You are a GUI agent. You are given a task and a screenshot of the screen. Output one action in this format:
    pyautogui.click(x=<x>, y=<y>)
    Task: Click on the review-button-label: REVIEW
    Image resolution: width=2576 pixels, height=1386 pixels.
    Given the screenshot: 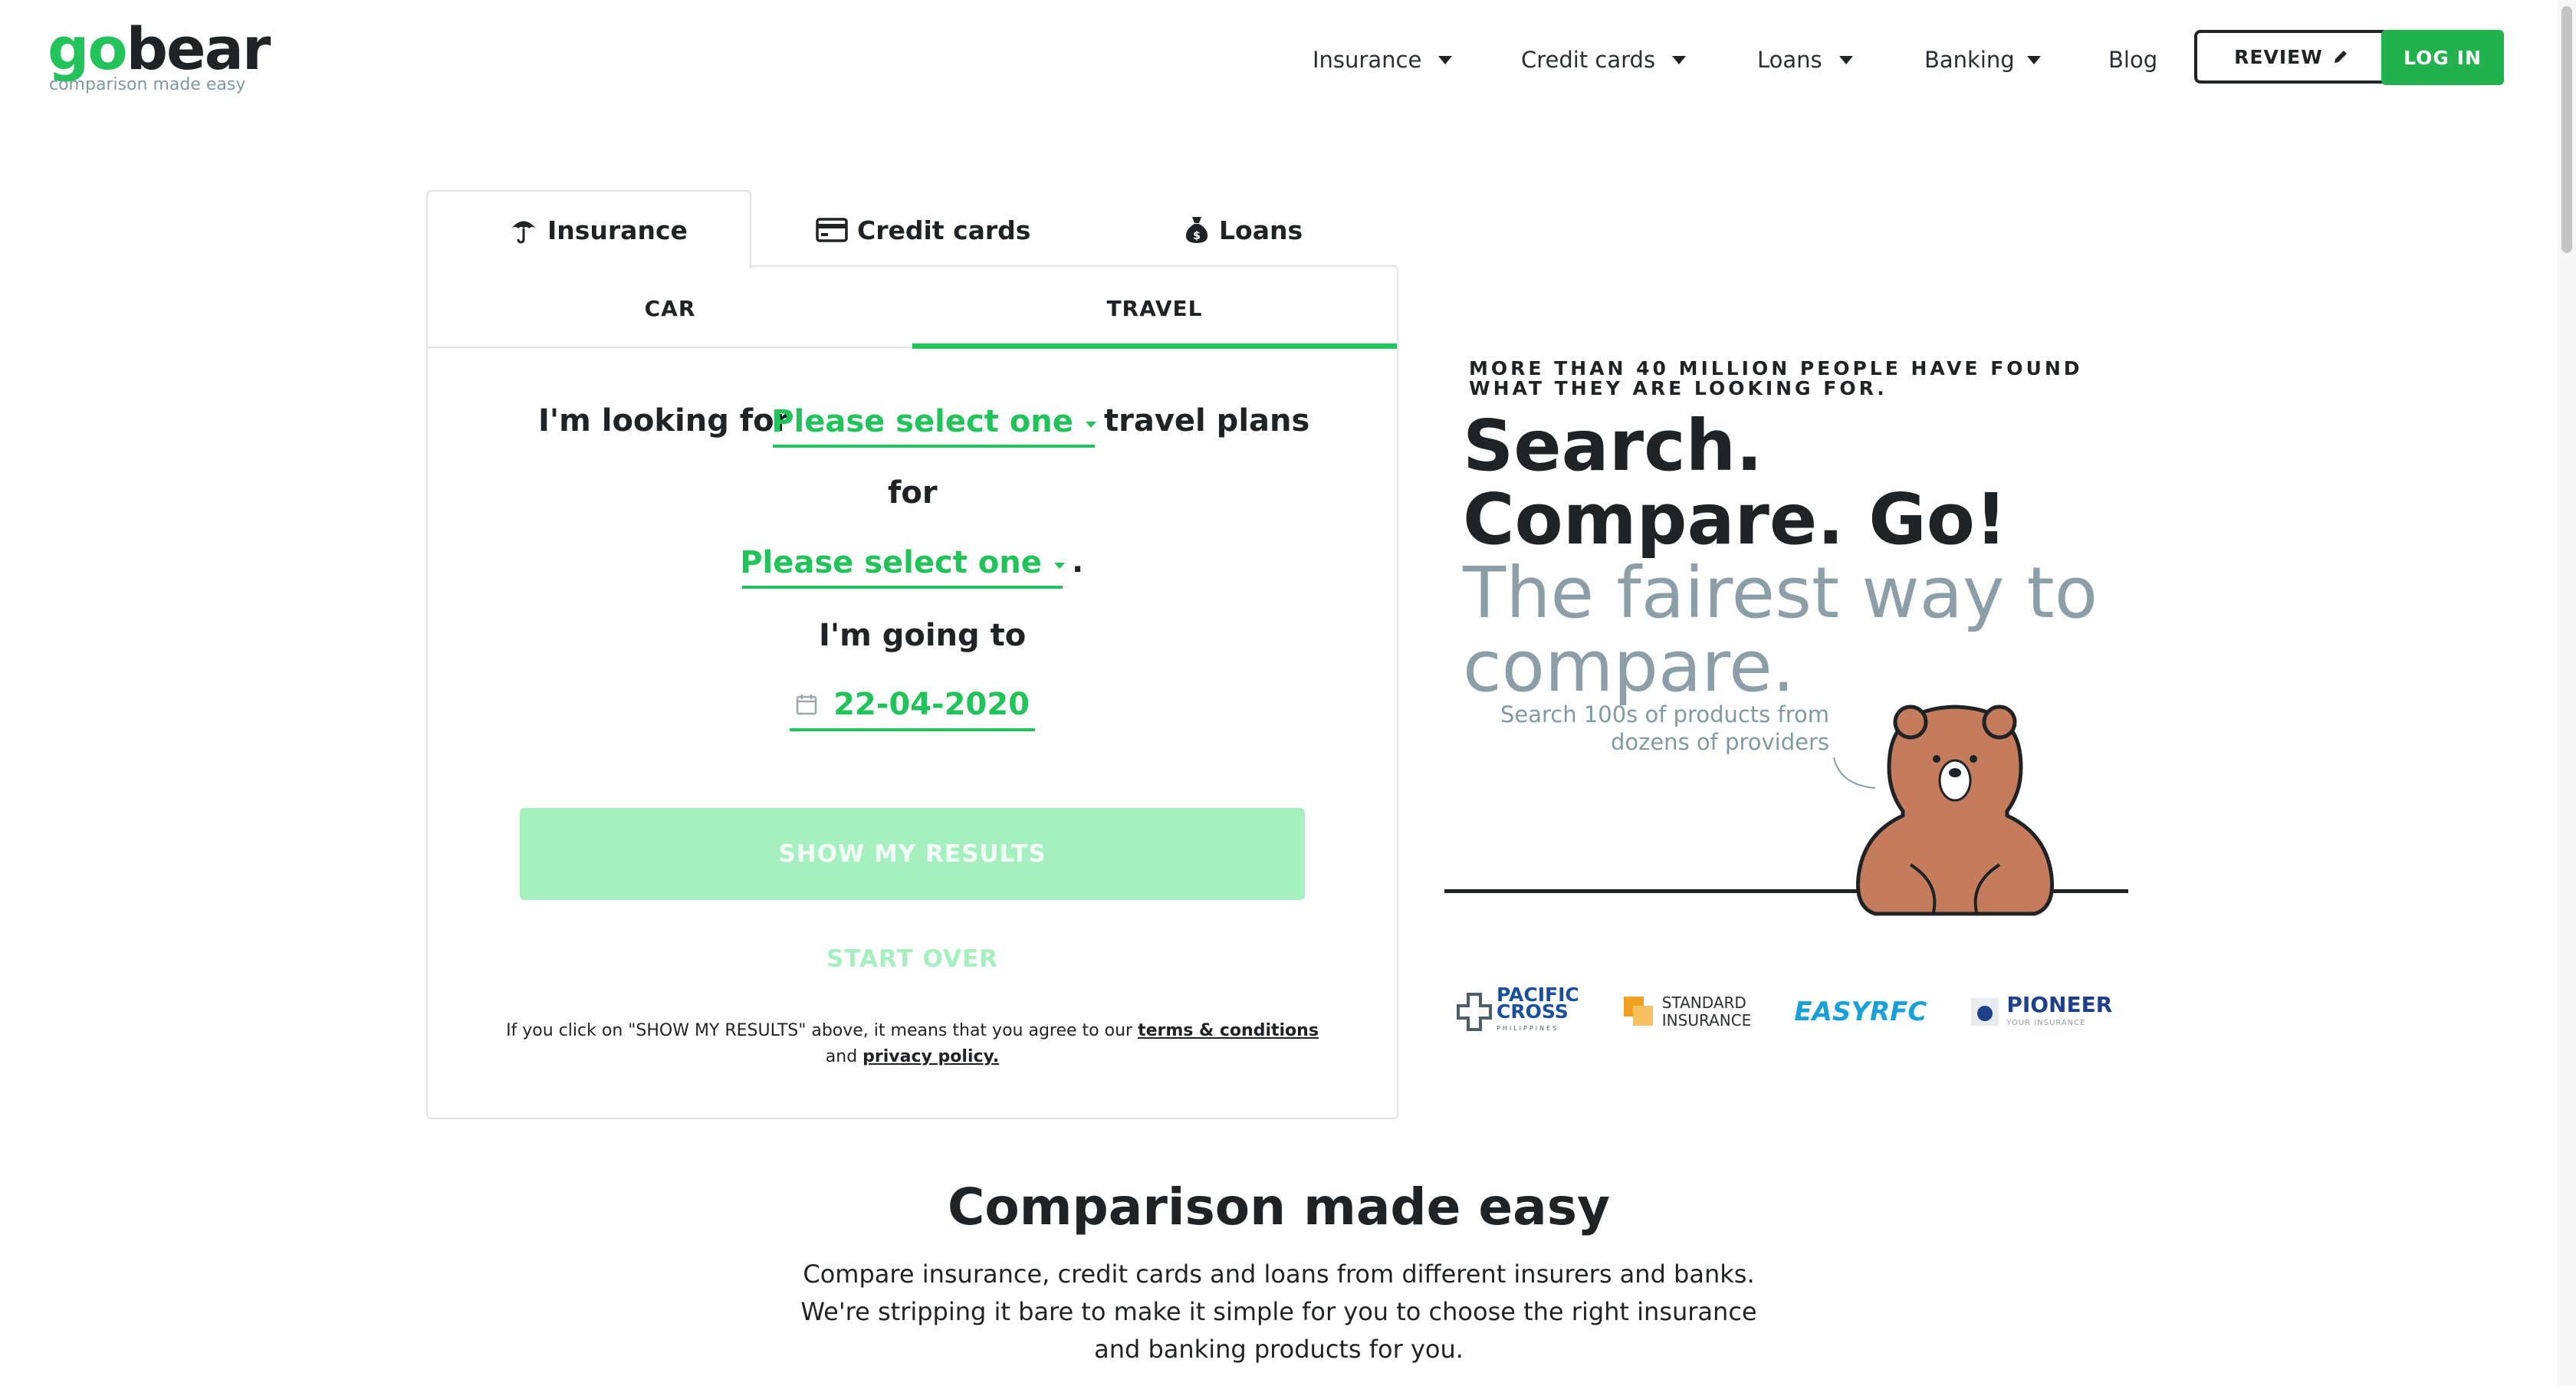 What is the action you would take?
    pyautogui.click(x=2278, y=56)
    